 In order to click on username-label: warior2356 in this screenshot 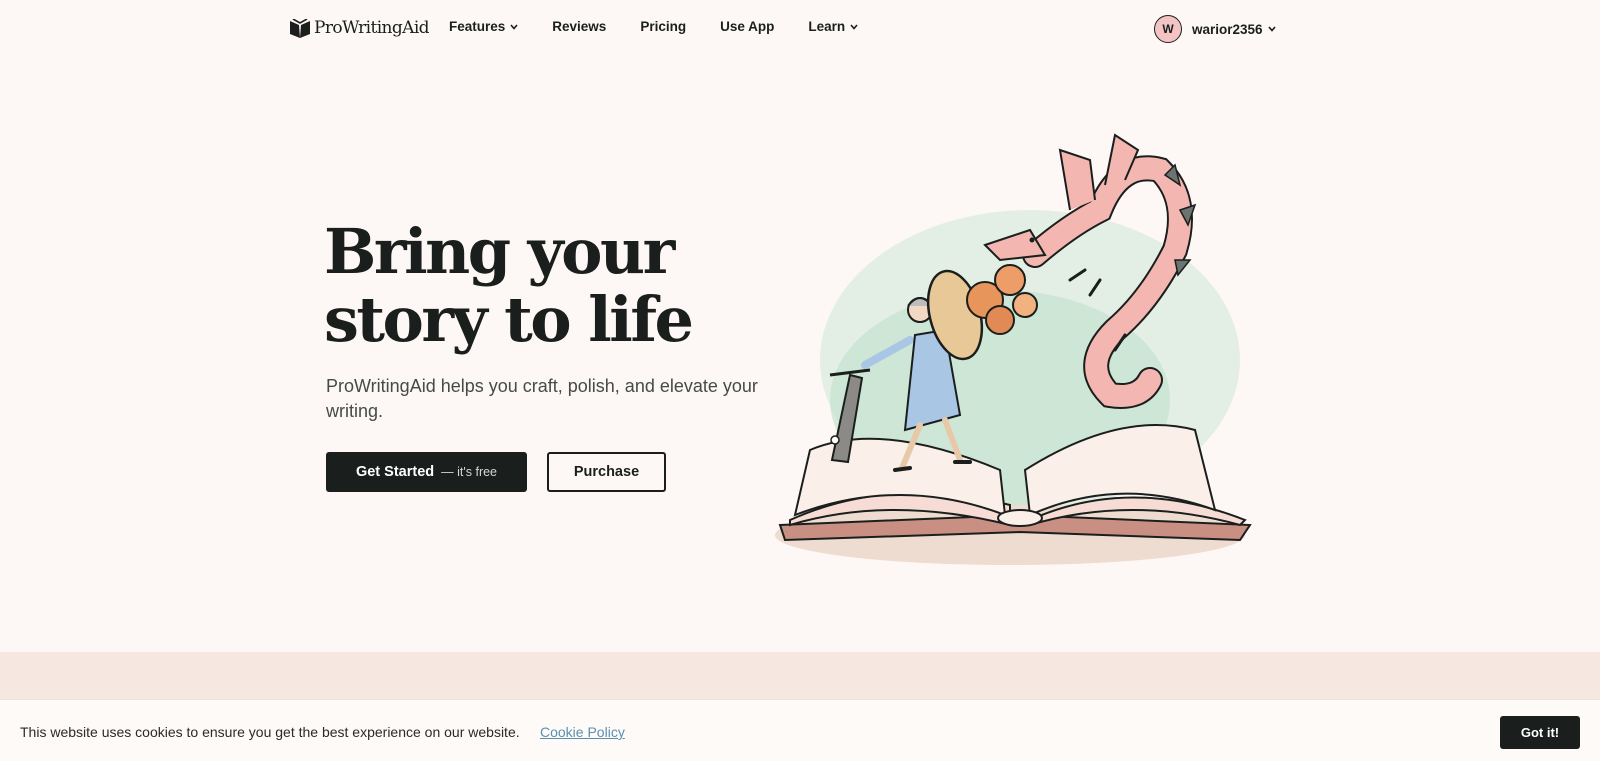, I will do `click(1227, 29)`.